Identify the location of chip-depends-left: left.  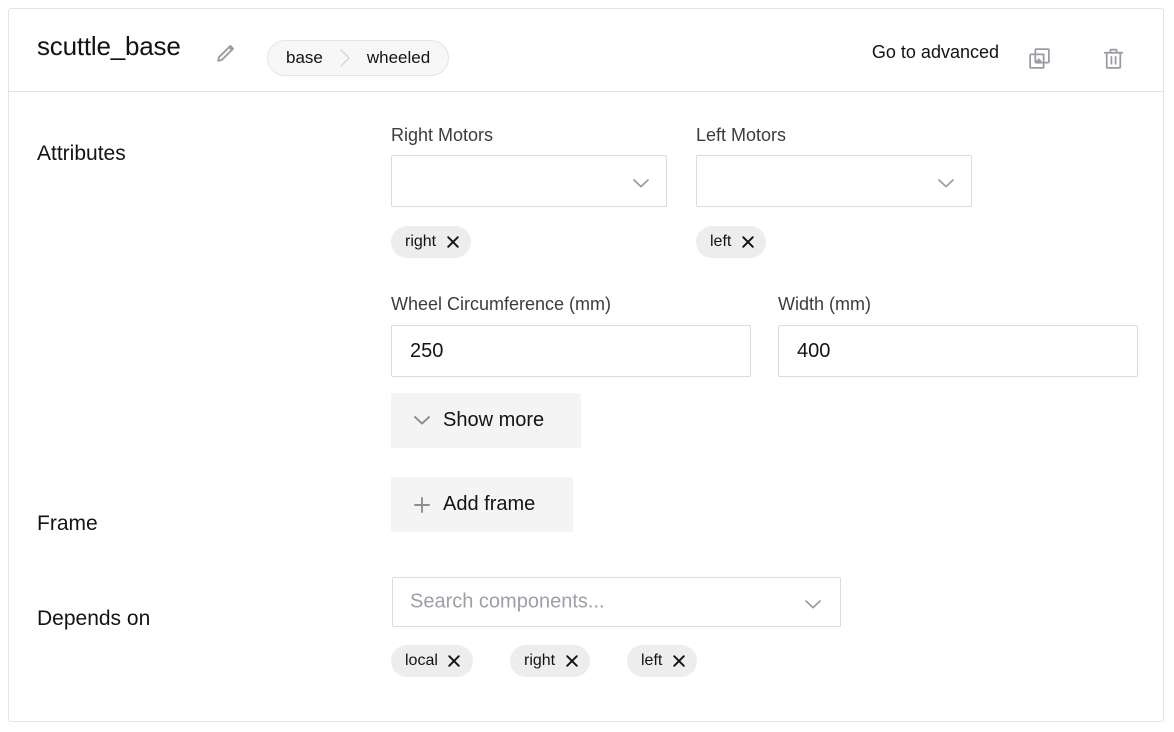
(662, 661).